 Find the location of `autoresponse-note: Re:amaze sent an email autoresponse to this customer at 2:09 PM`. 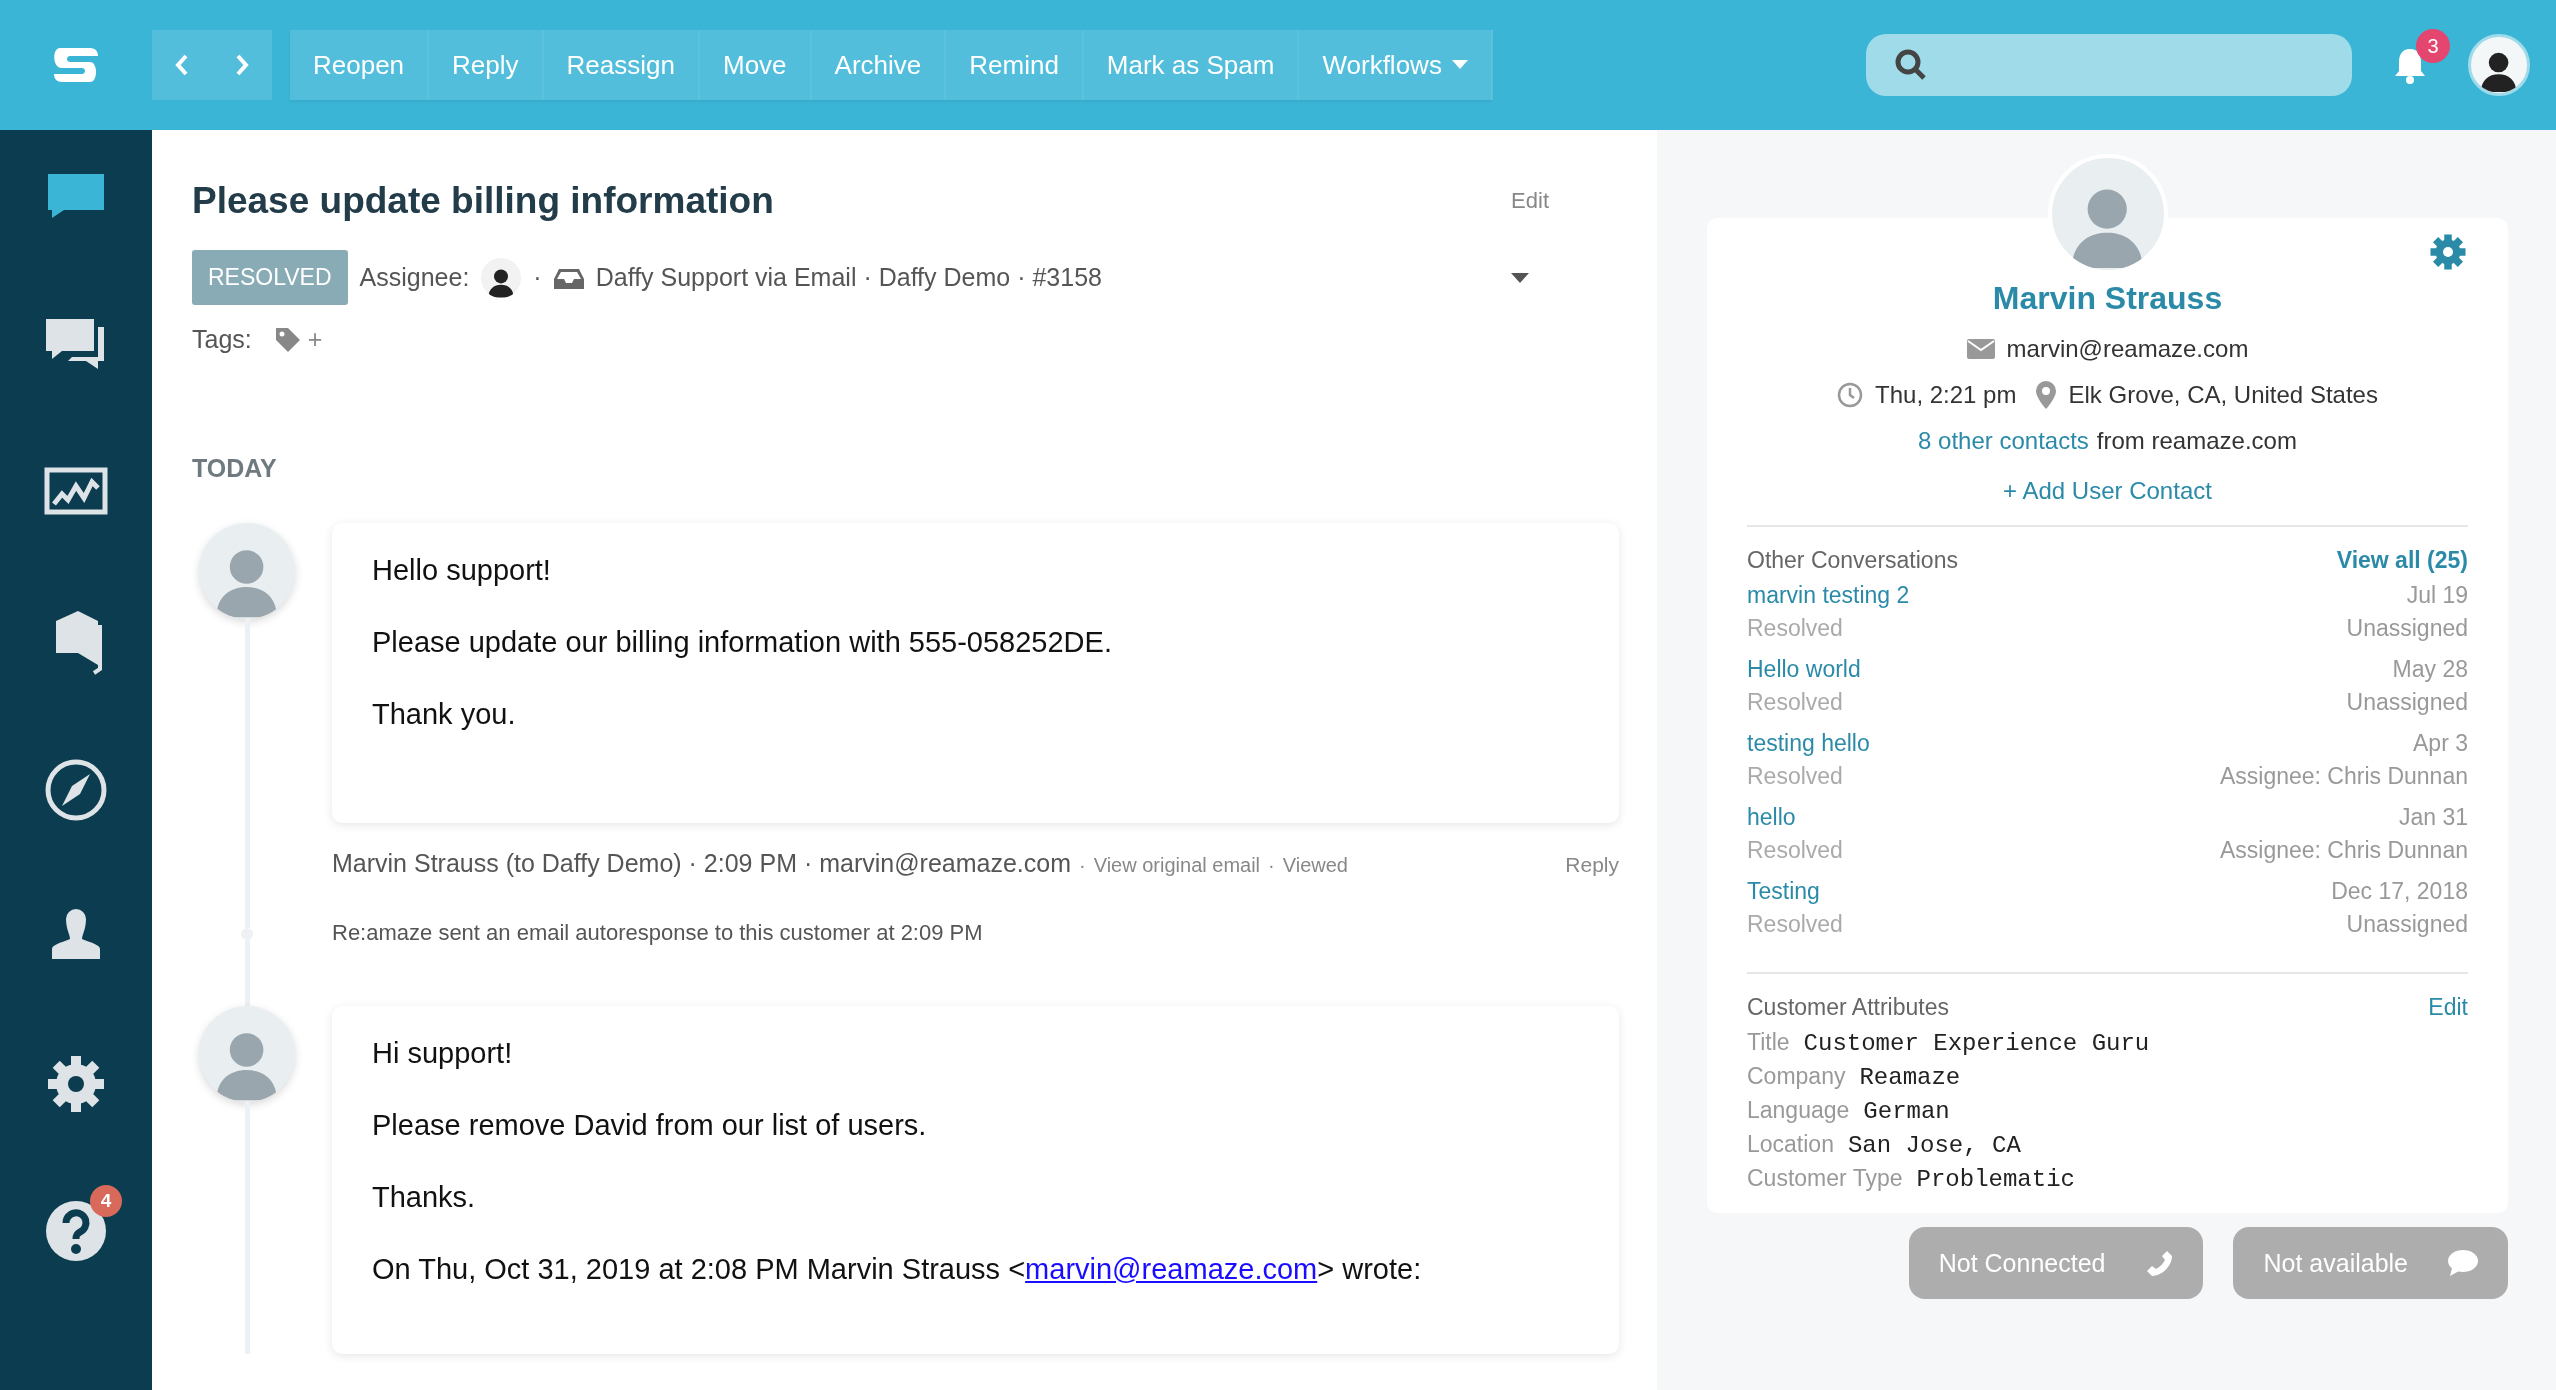

autoresponse-note: Re:amaze sent an email autoresponse to this customer at 2:09 PM is located at coordinates (658, 933).